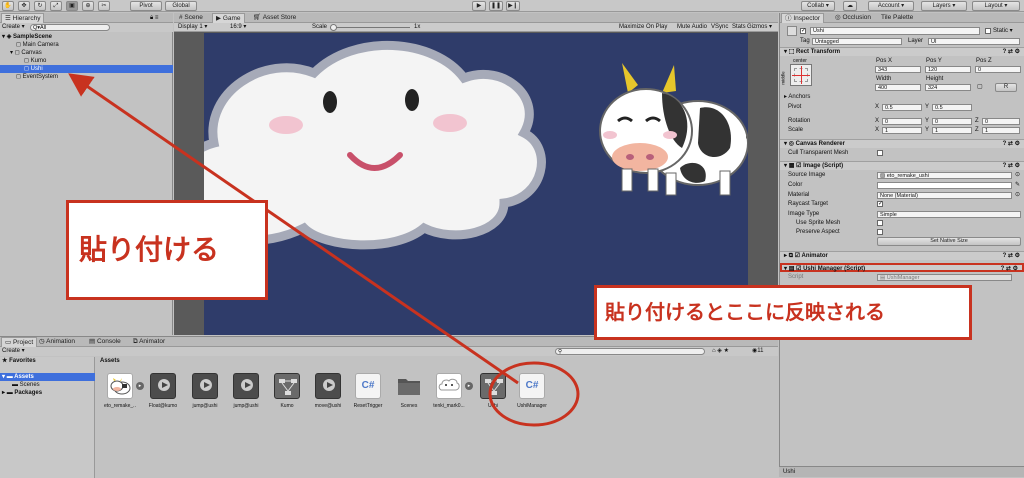 The image size is (1024, 478). Describe the element at coordinates (891, 6) in the screenshot. I see `account-dropdown: Account ▾` at that location.